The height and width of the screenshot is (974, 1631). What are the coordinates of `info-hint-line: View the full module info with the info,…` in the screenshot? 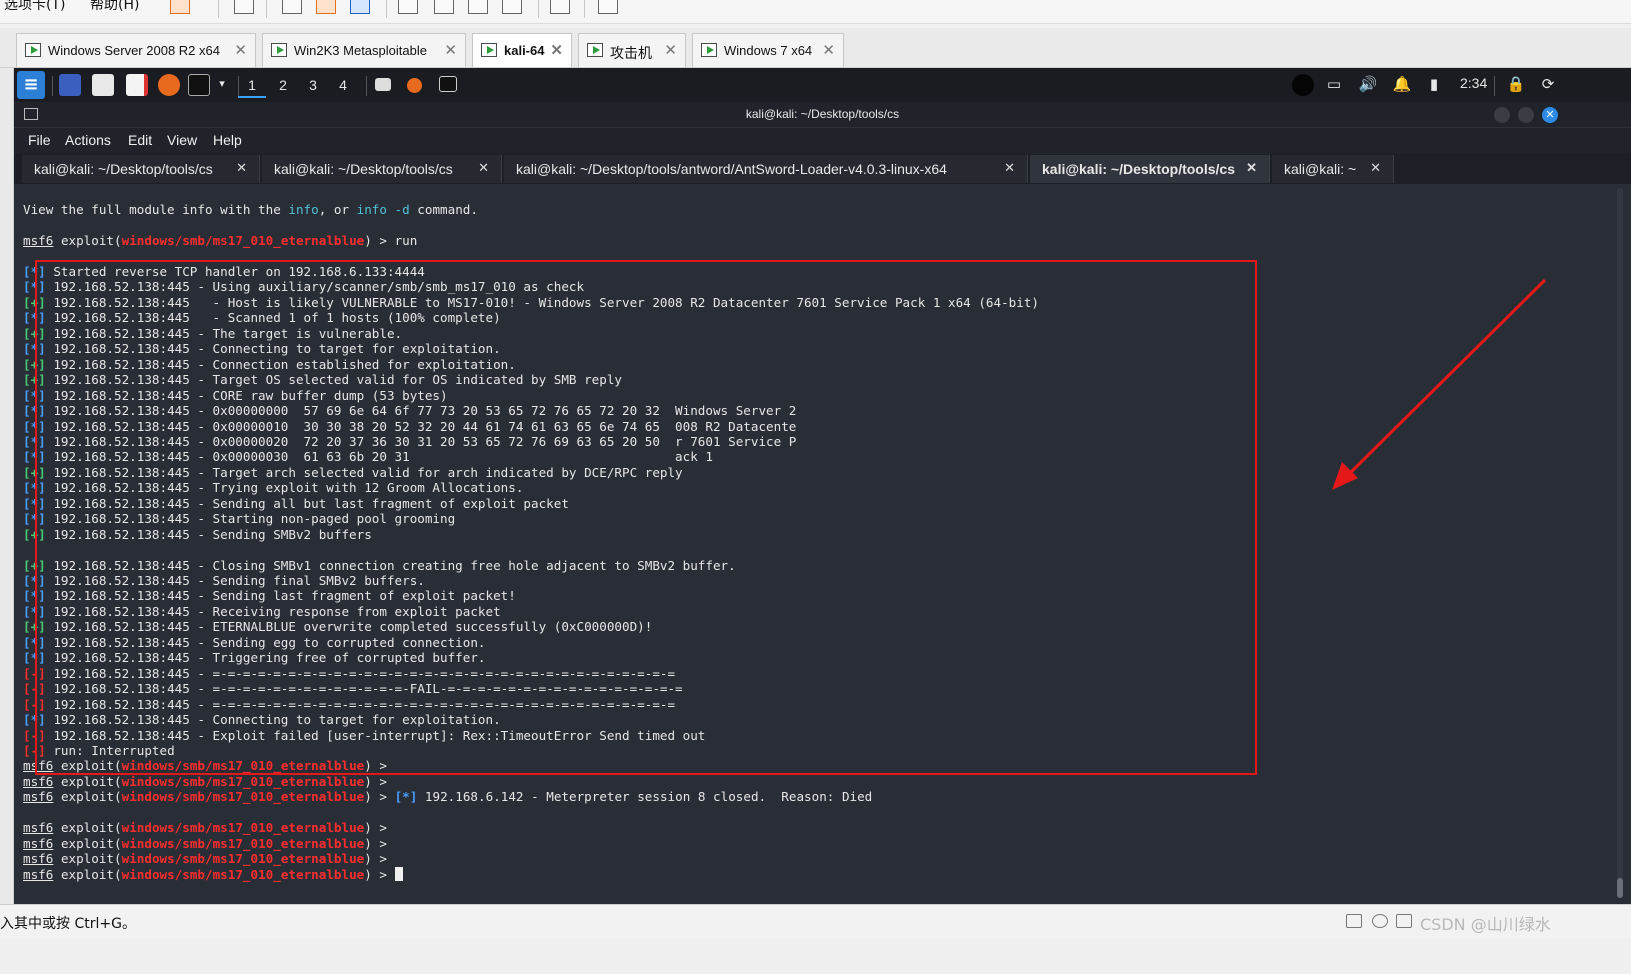 It's located at (250, 210).